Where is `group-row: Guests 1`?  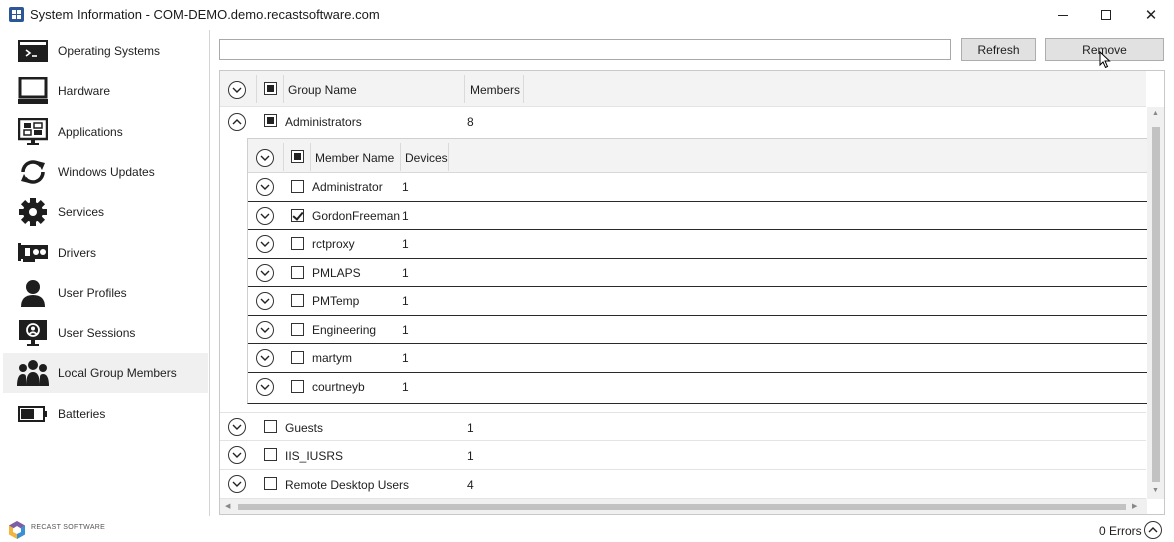
group-row: Guests 1 is located at coordinates (683, 426).